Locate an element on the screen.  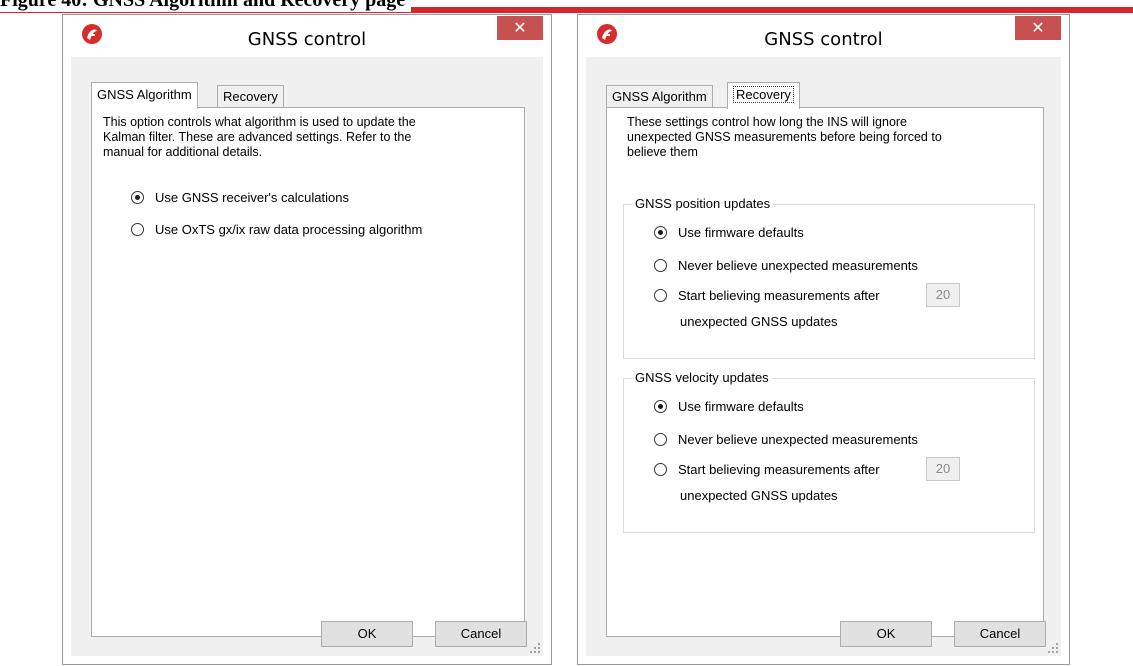
velocity-count-suffix: unexpected GNSS updates is located at coordinates (759, 495).